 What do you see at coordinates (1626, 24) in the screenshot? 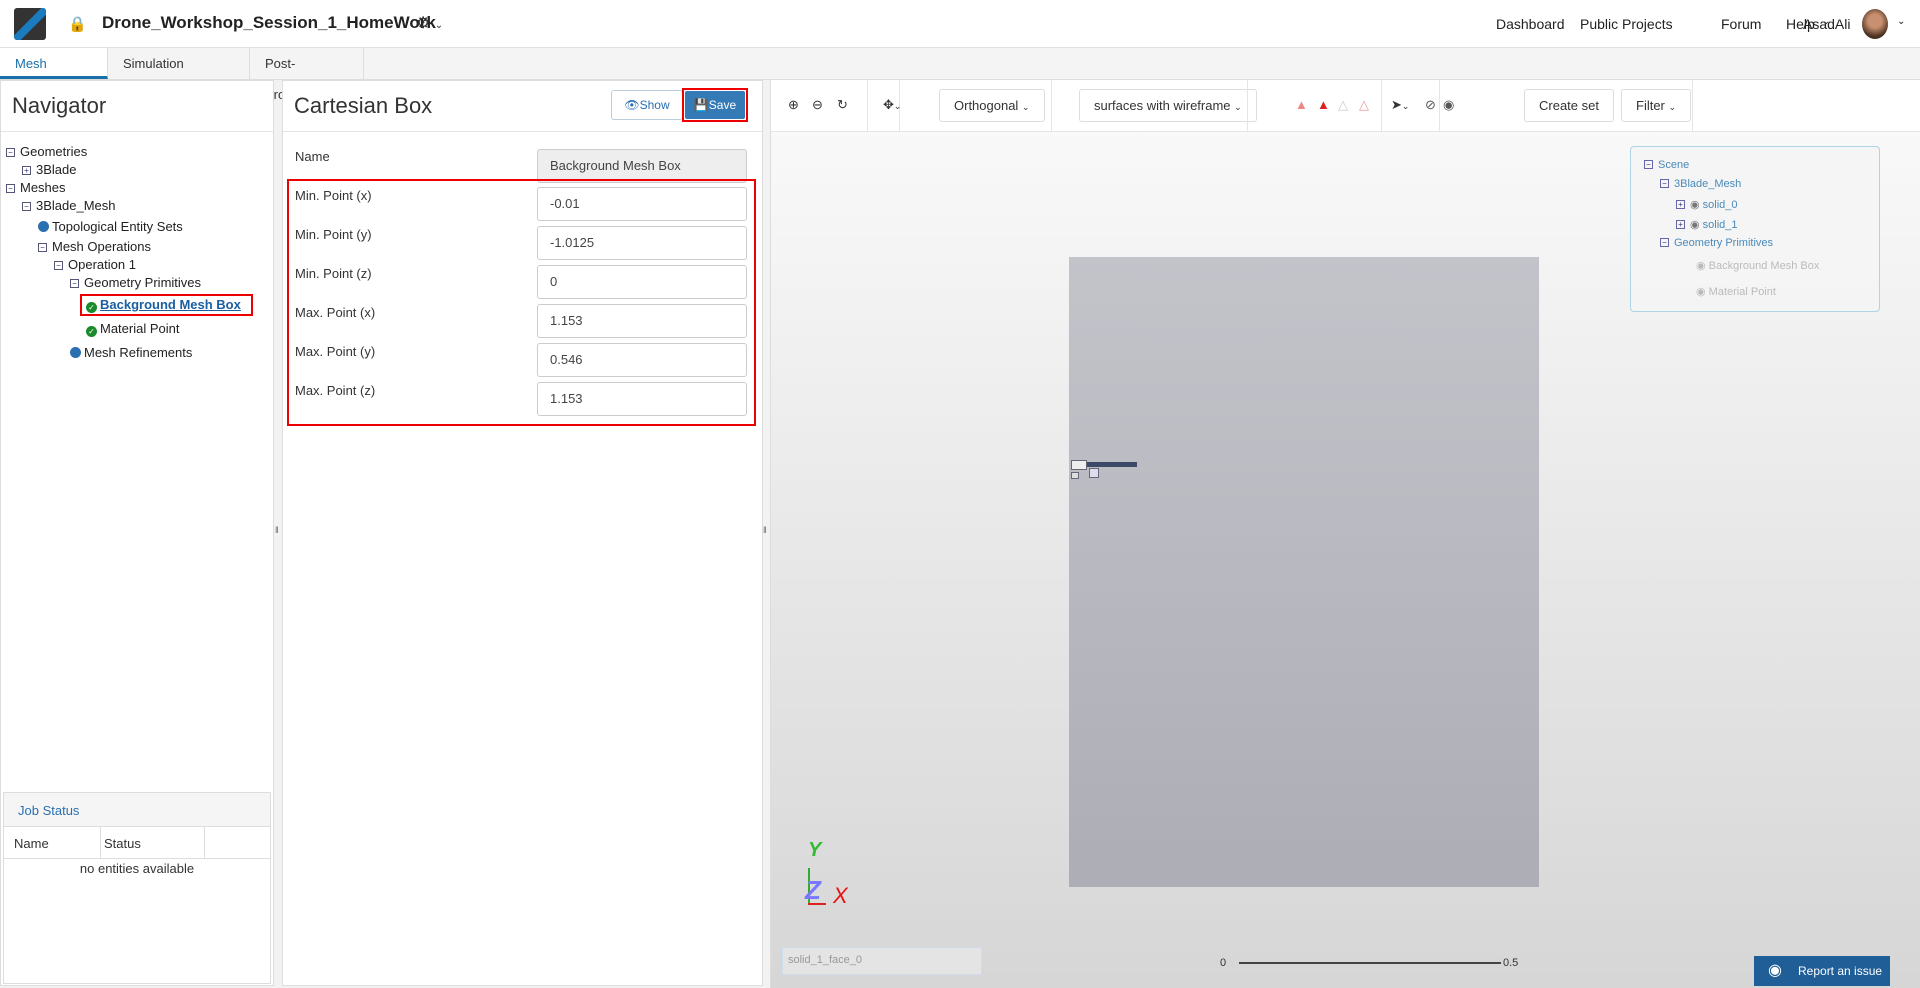
I see `nav-public-projects: Public Projects` at bounding box center [1626, 24].